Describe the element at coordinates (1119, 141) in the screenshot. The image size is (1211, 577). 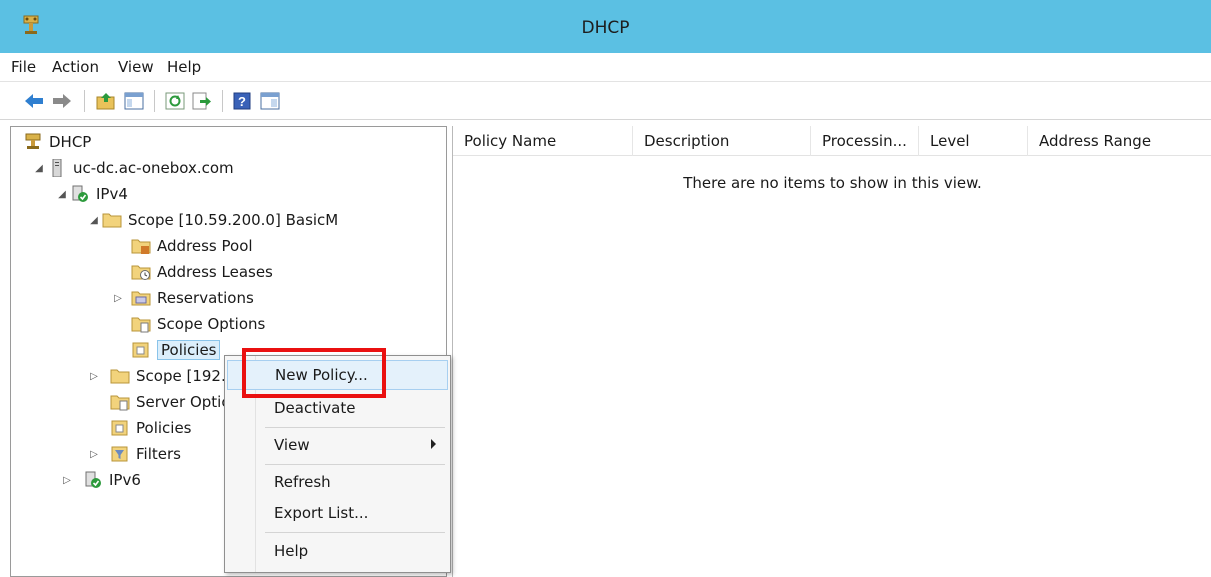
I see `column-header-address-range: Address Range` at that location.